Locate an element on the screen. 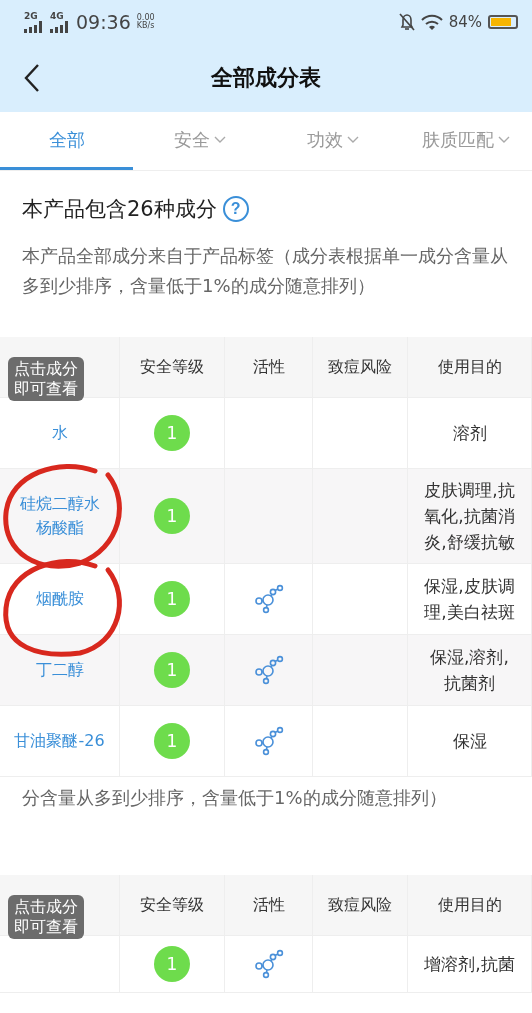 The height and width of the screenshot is (1013, 532). speed-value: 0.00 is located at coordinates (145, 18).